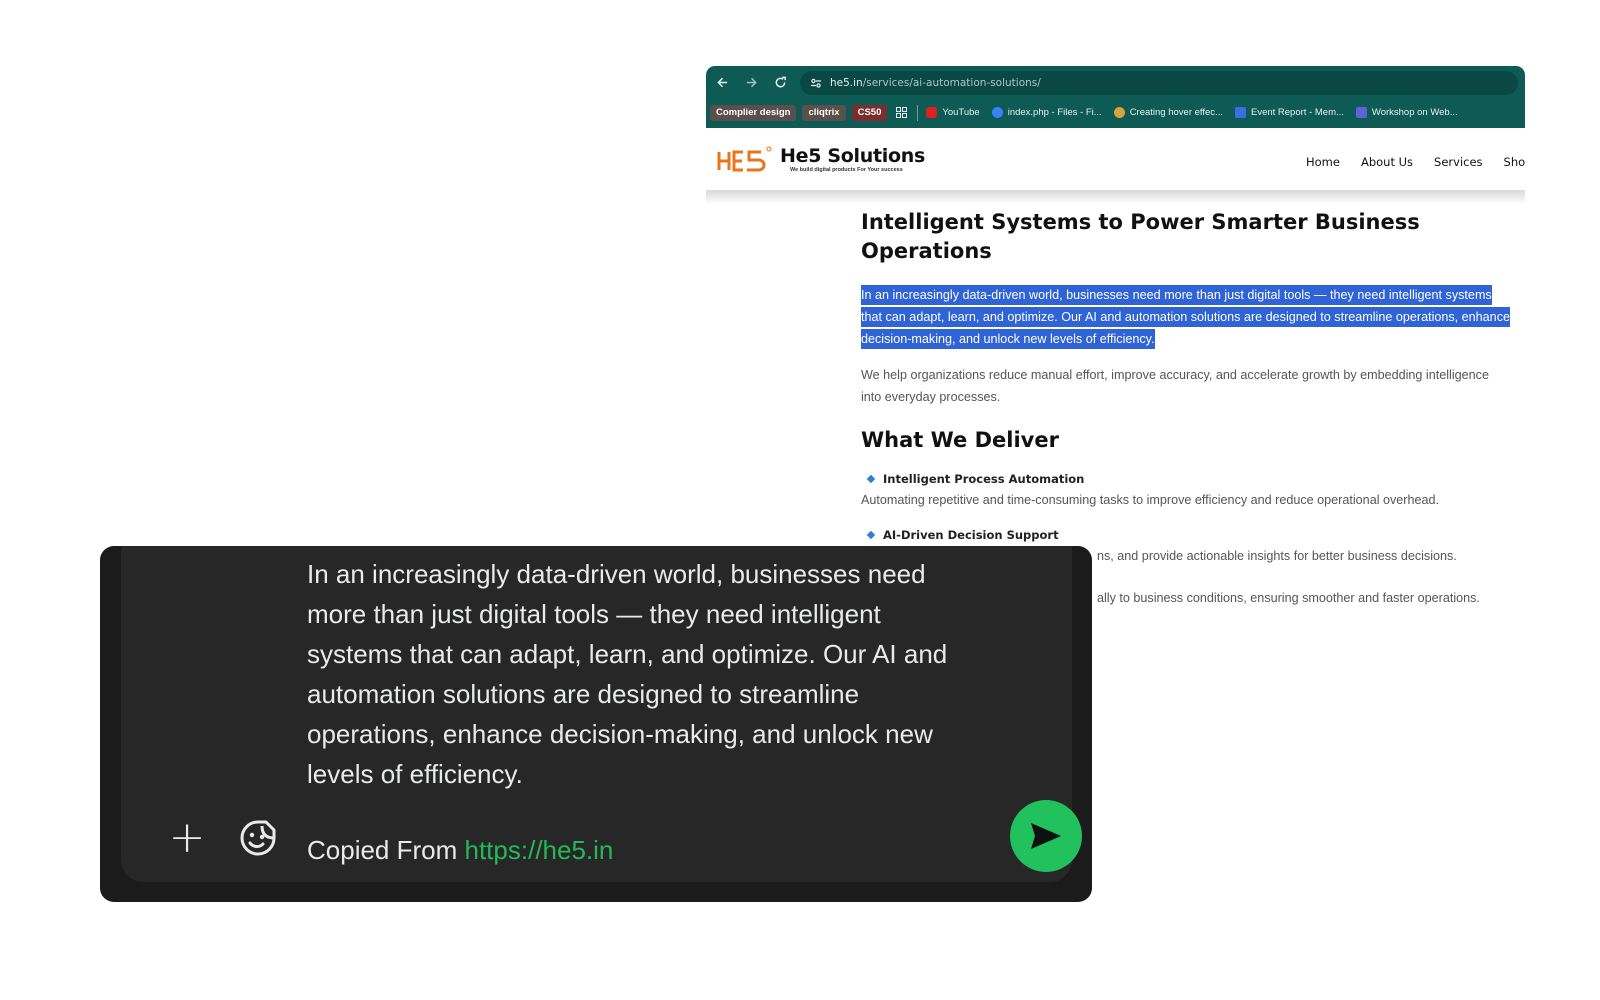 The image size is (1600, 1000). What do you see at coordinates (1514, 162) in the screenshot?
I see `nav-shop: Shop` at bounding box center [1514, 162].